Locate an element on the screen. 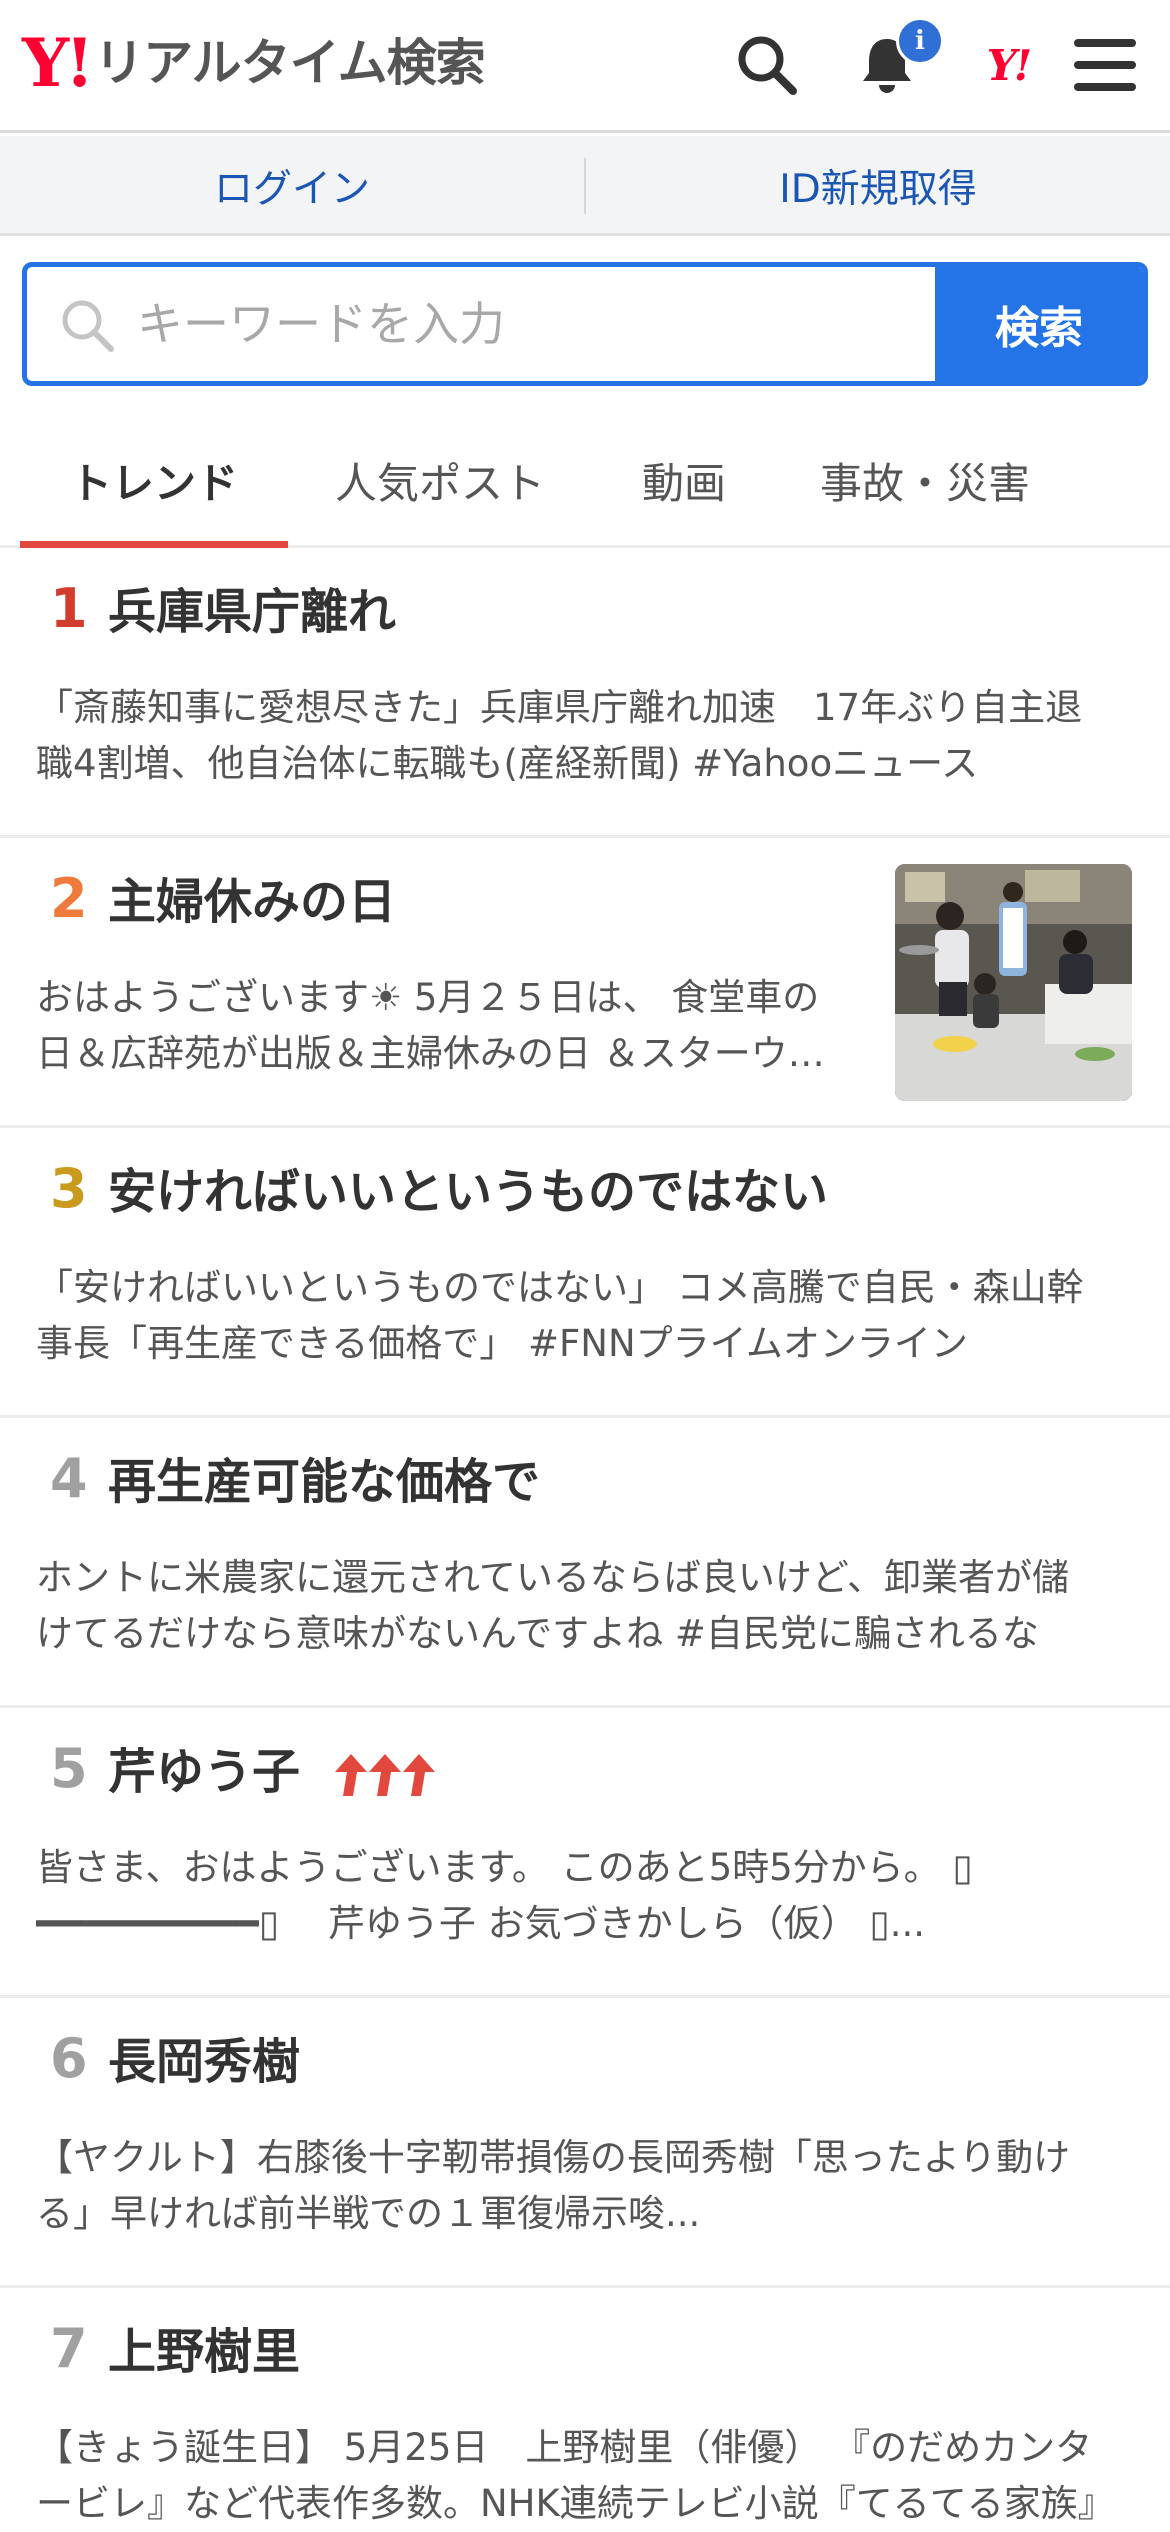 The height and width of the screenshot is (2532, 1170). trend-rank: 1 is located at coordinates (69, 608).